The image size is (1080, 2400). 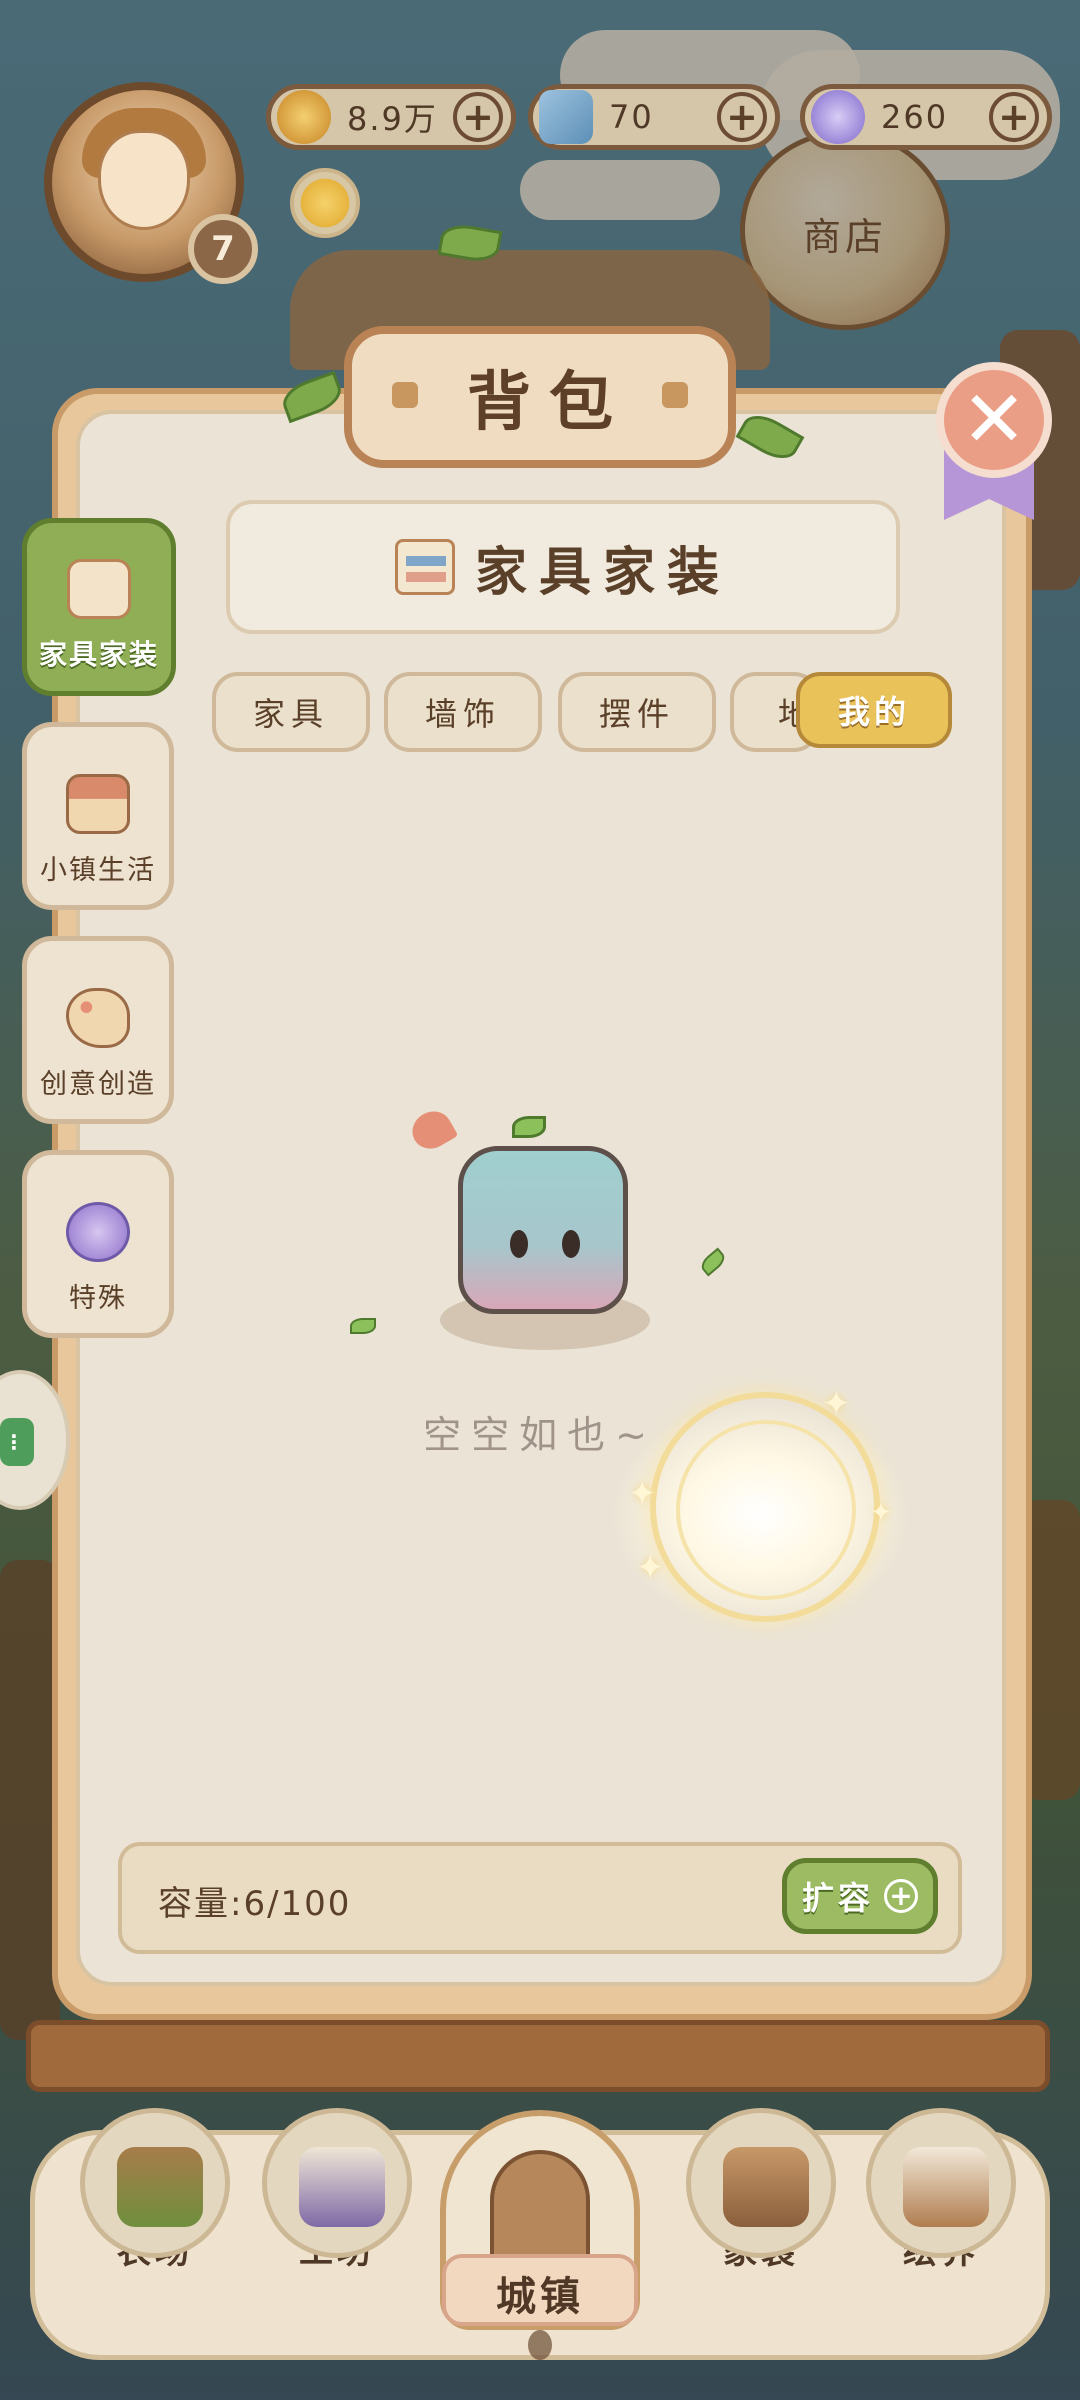 I want to click on sidetab-furniture-decor: 家具家装, so click(x=99, y=607).